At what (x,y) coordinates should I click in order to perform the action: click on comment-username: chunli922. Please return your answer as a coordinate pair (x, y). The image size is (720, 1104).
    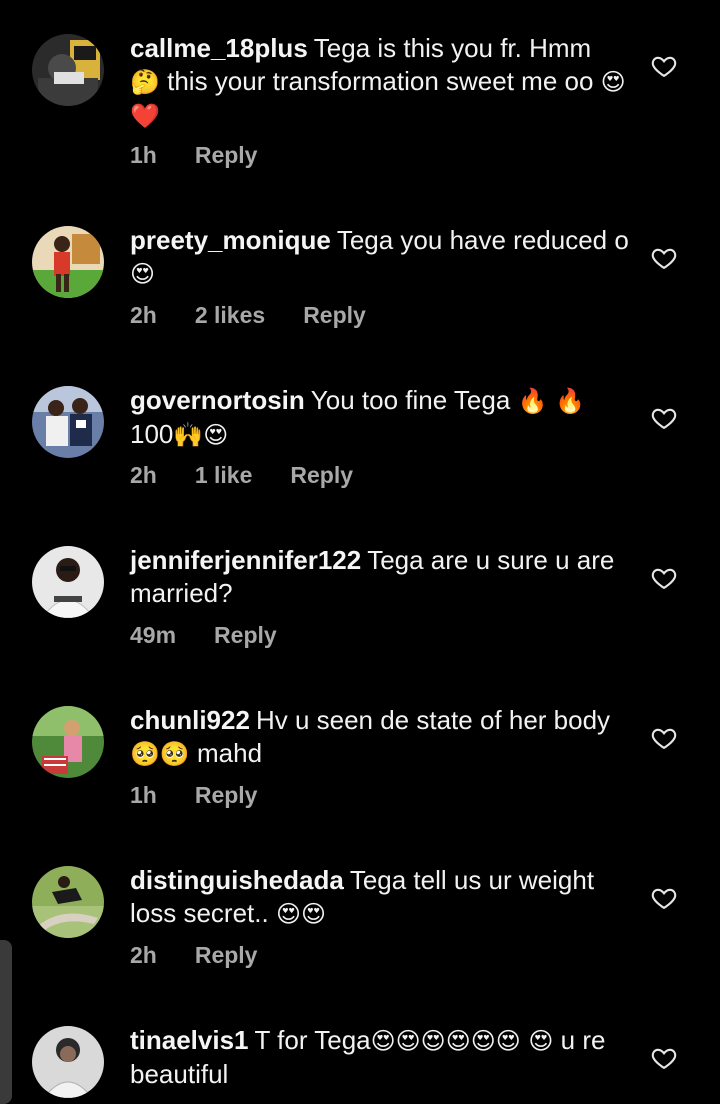
    Looking at the image, I should click on (190, 720).